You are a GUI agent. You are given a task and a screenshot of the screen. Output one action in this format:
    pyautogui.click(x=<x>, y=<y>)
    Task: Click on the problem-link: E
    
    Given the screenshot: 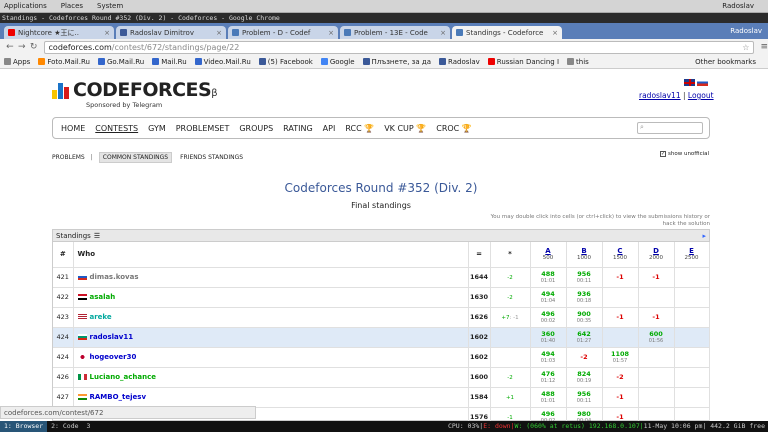 What is the action you would take?
    pyautogui.click(x=691, y=251)
    